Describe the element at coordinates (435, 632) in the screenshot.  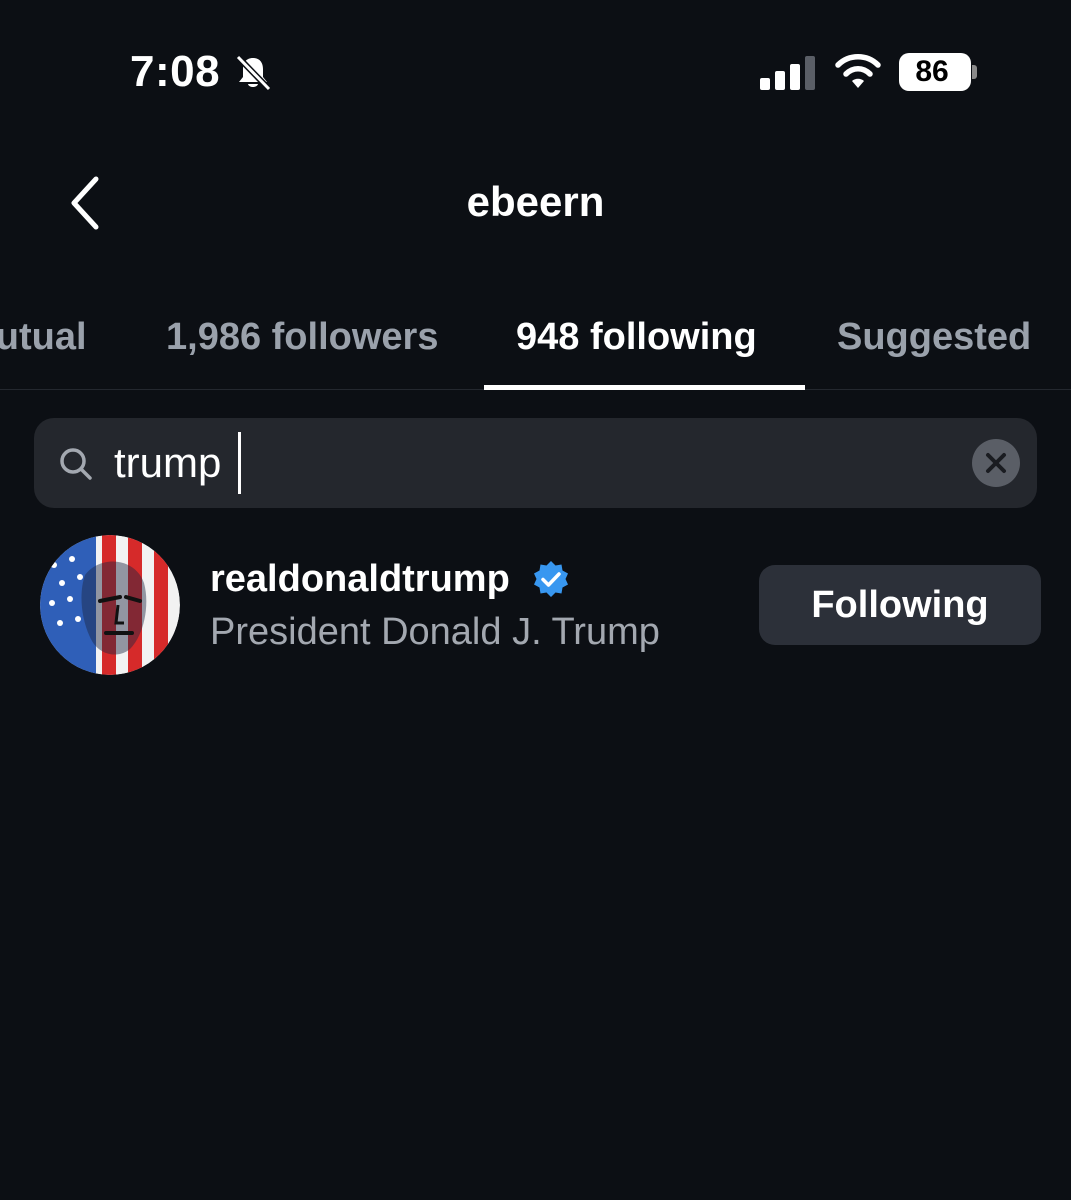
I see `result-full-name: President Donald J. Trump` at that location.